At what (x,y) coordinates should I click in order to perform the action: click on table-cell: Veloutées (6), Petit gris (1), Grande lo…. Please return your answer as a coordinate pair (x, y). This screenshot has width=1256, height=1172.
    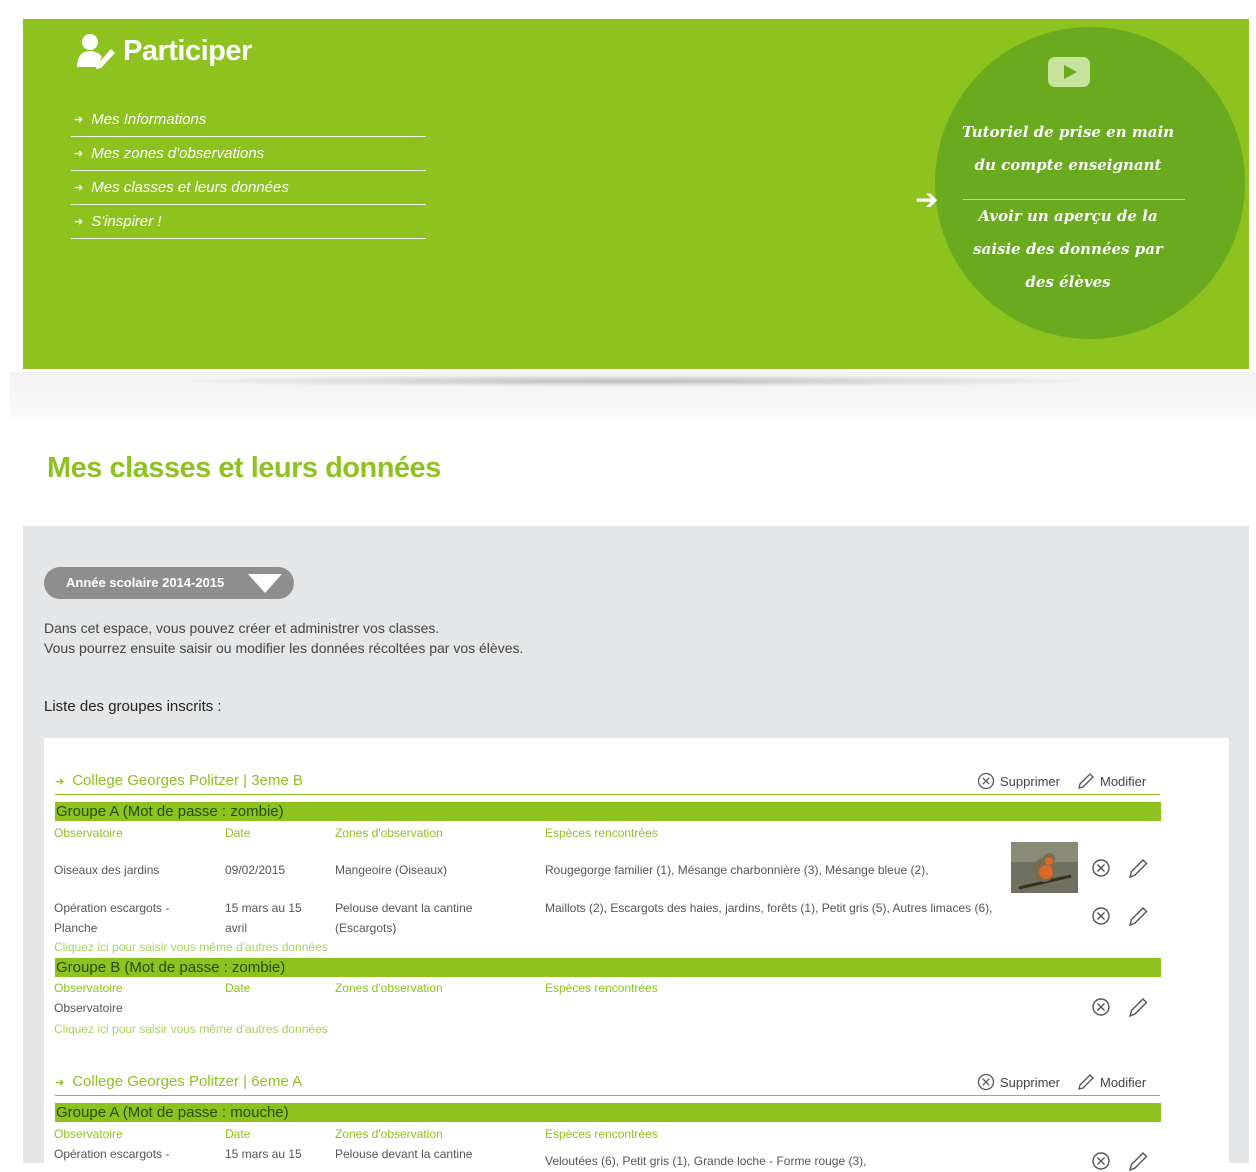
    Looking at the image, I should click on (706, 1161).